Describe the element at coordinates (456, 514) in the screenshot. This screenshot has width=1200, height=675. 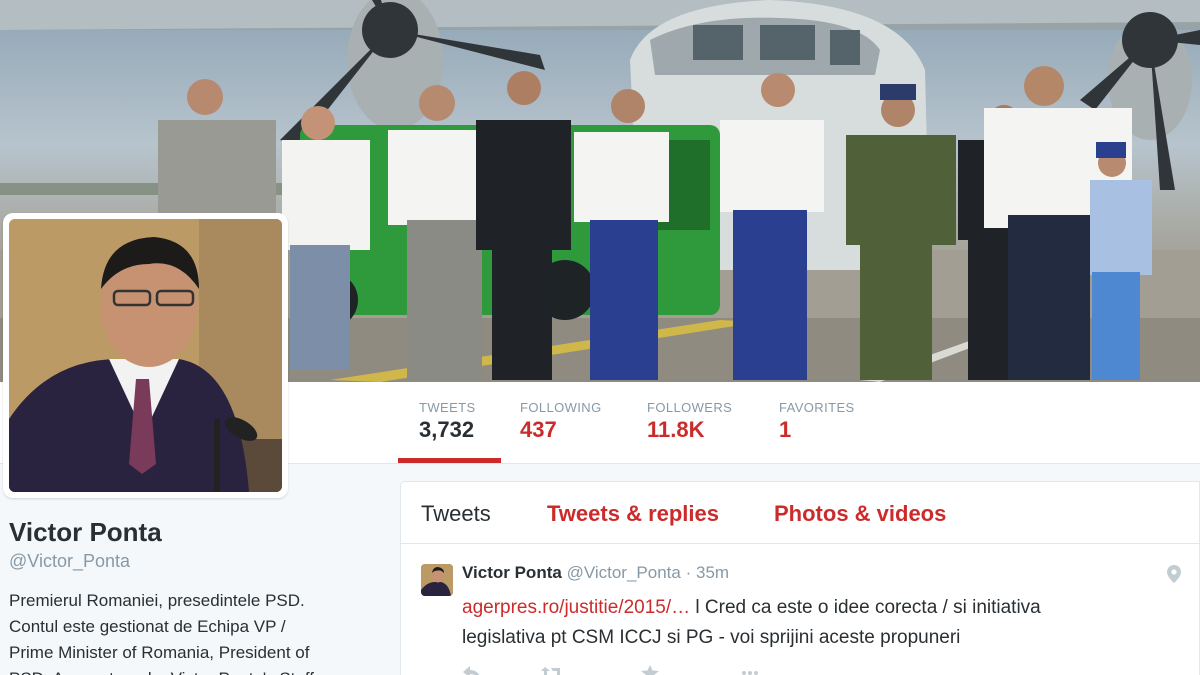
I see `tab-tweets: Tweets` at that location.